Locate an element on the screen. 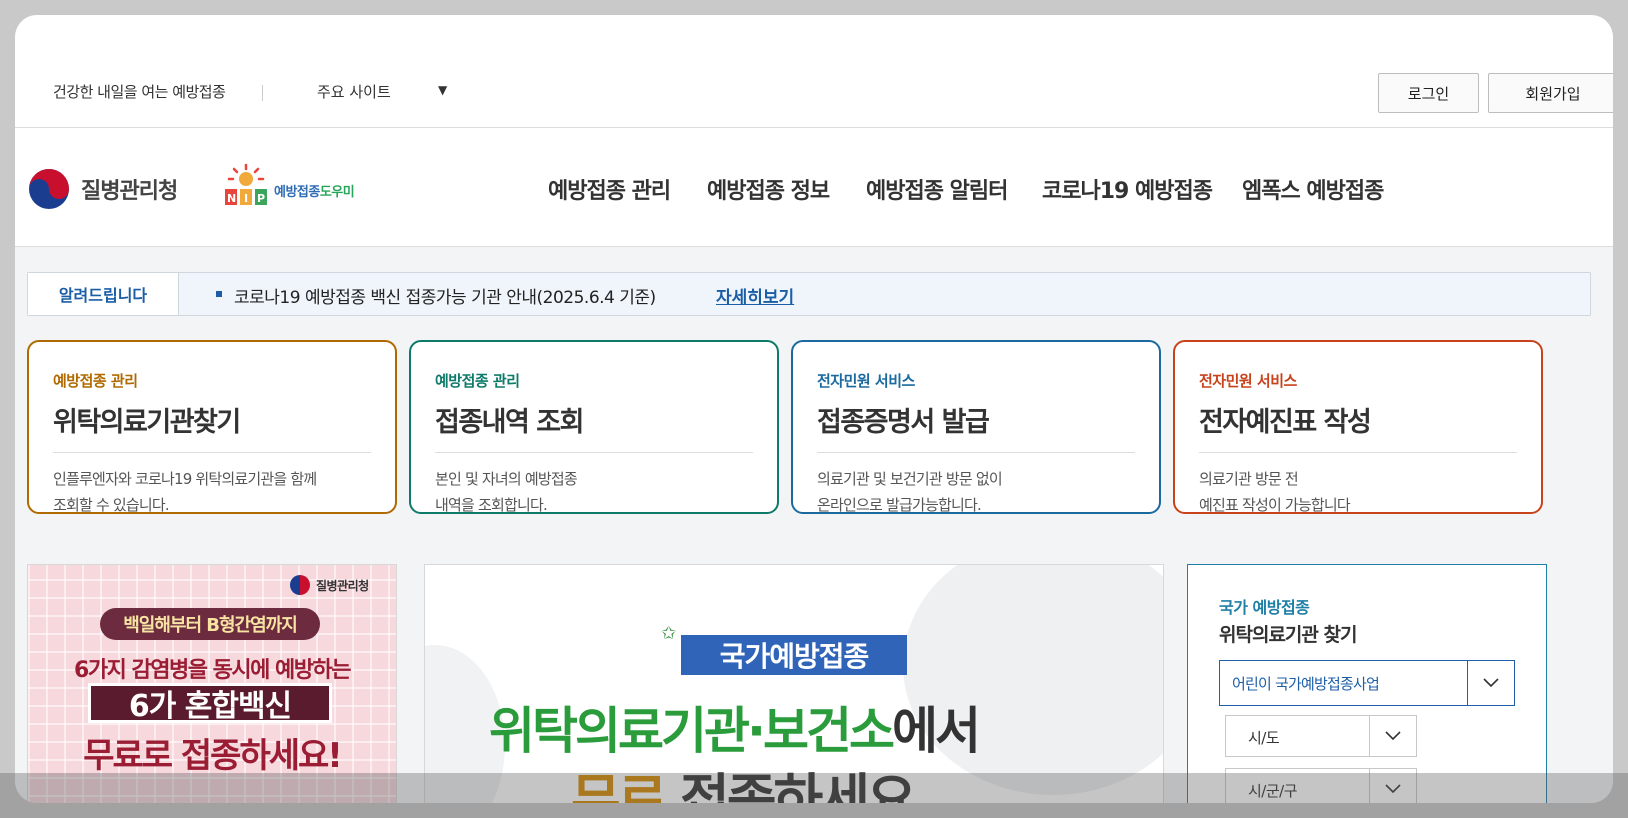  overlay-strip is located at coordinates (814, 795).